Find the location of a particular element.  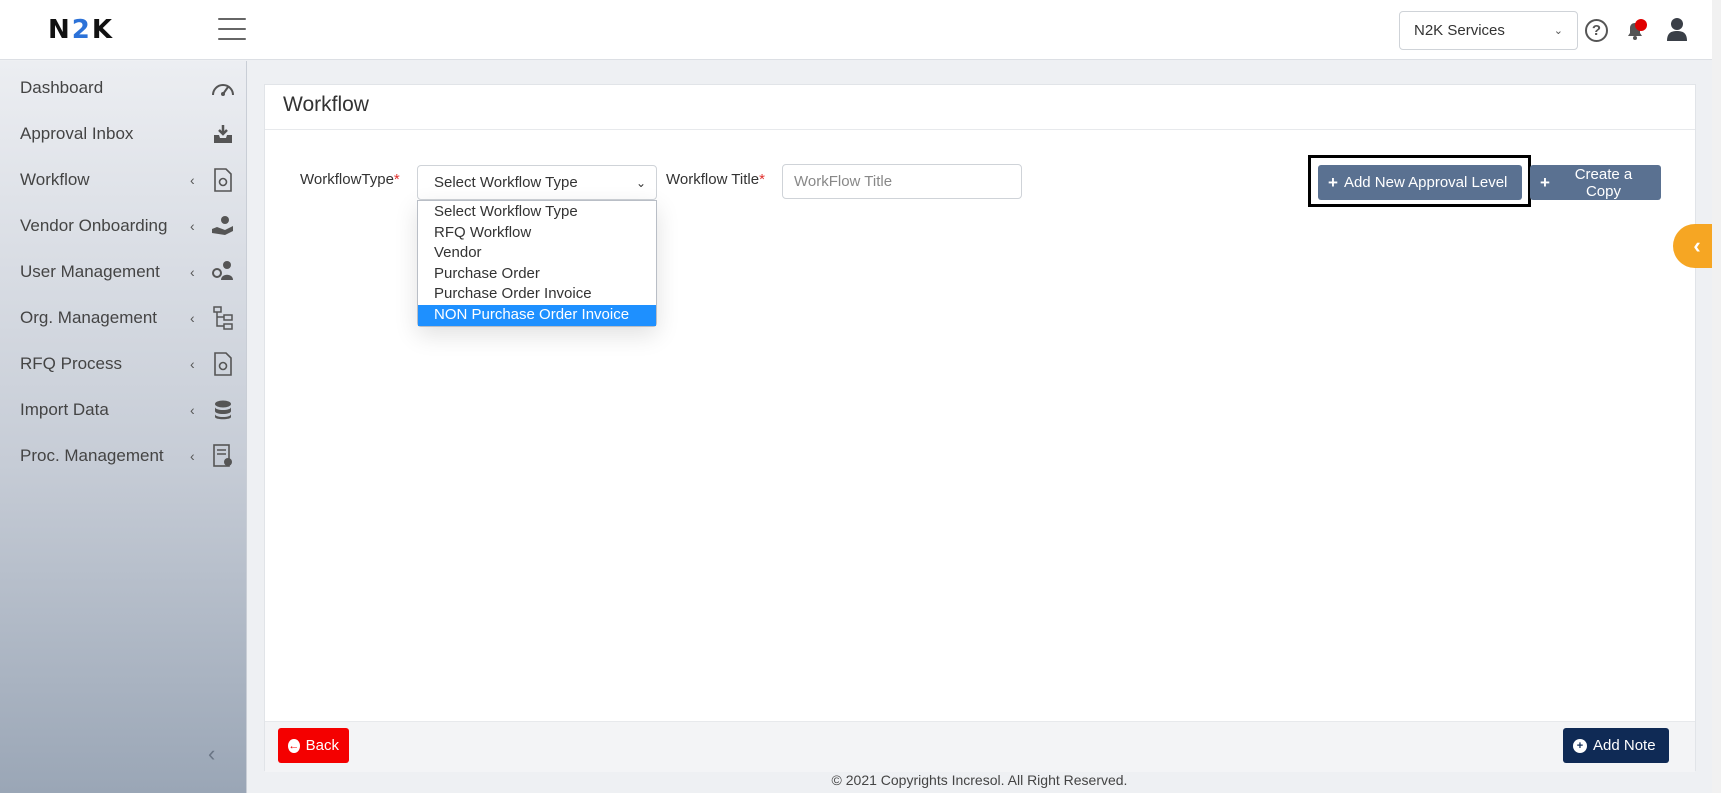

company-selector: N2K Services ⌄ is located at coordinates (1488, 30).